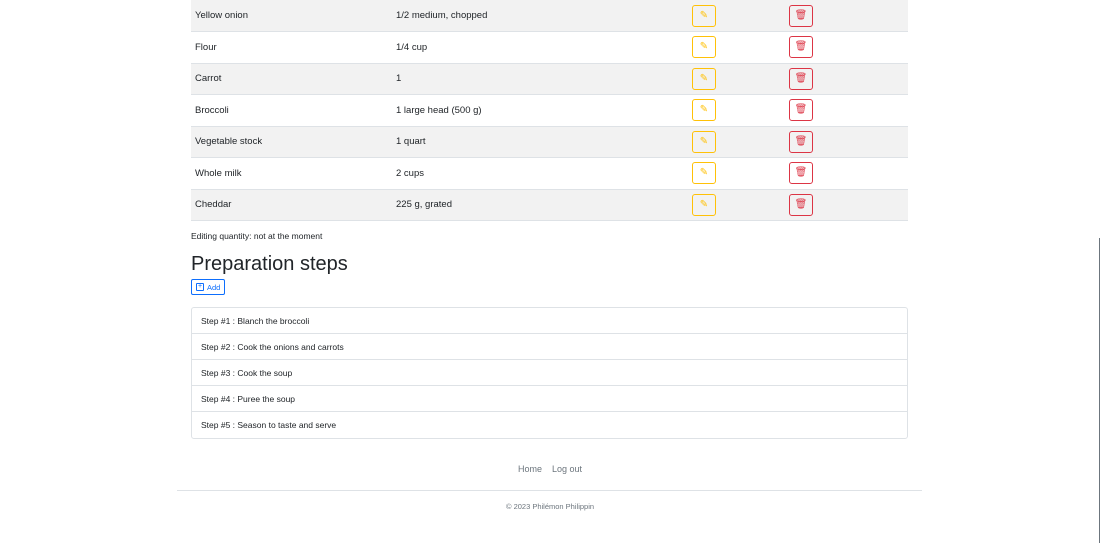 This screenshot has width=1100, height=543. I want to click on ingredient-quantity: 1/4 cup, so click(540, 47).